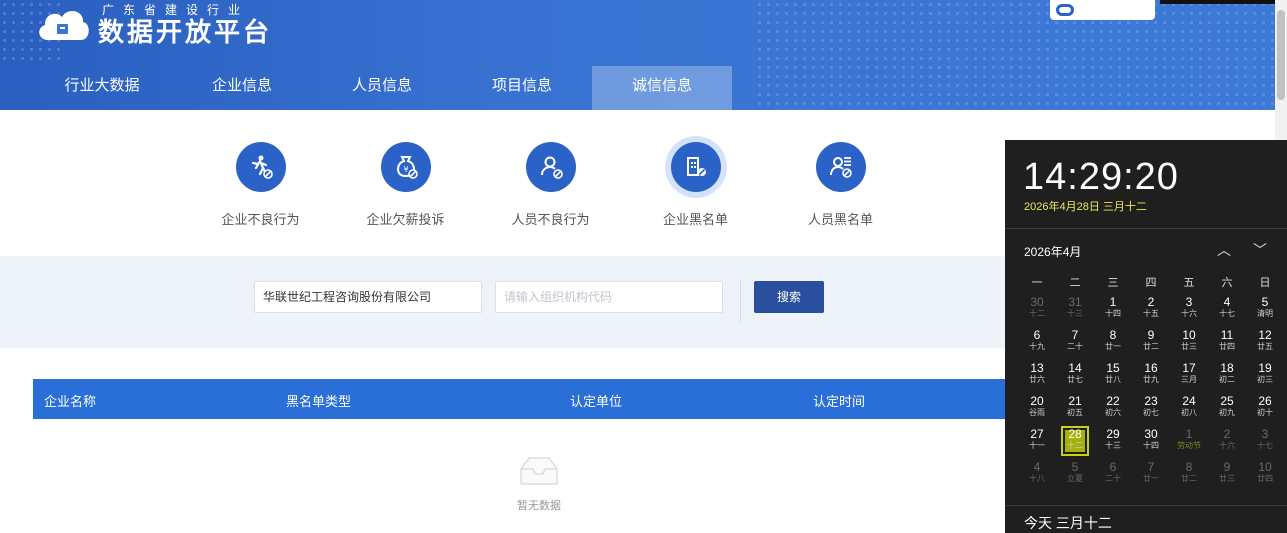 This screenshot has height=533, width=1287. I want to click on nav-item-industry-data: 行业大数据, so click(102, 88).